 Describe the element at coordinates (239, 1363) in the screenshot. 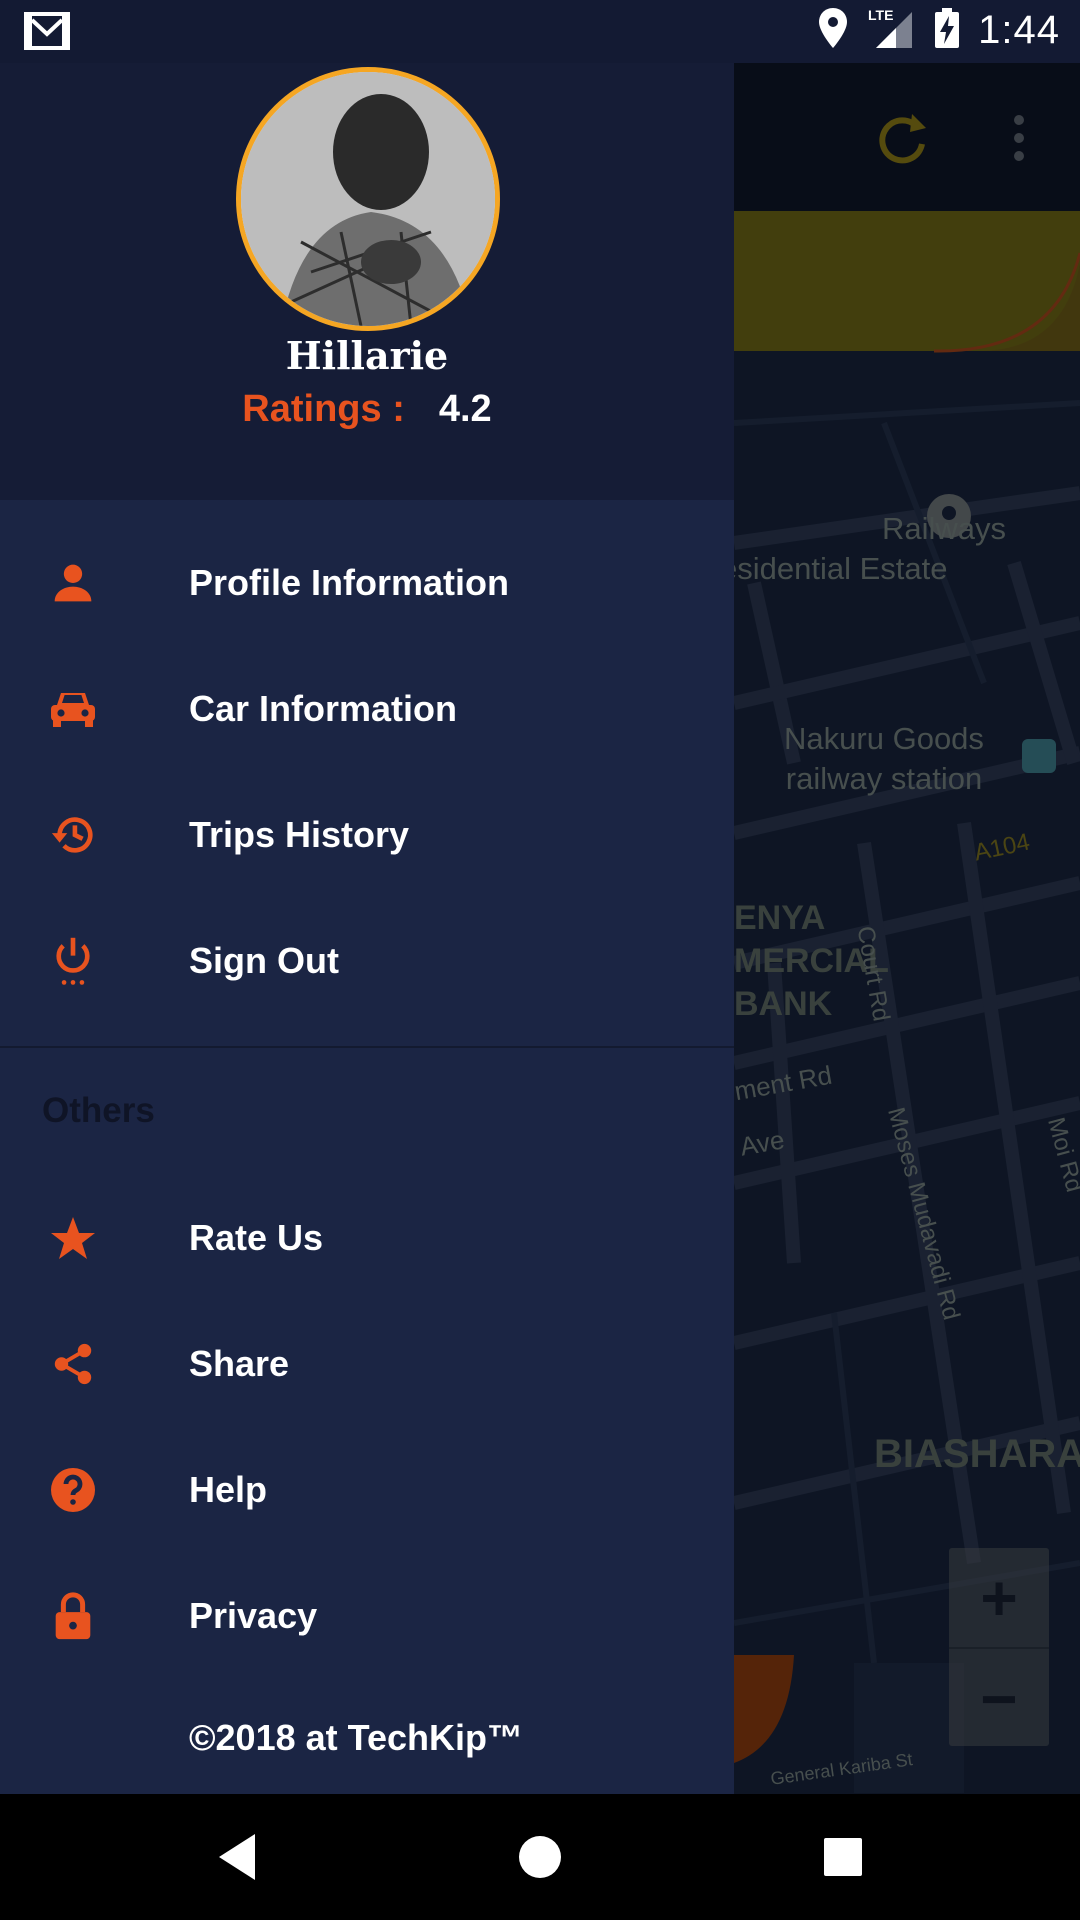

I see `menu-item-label: Share` at that location.